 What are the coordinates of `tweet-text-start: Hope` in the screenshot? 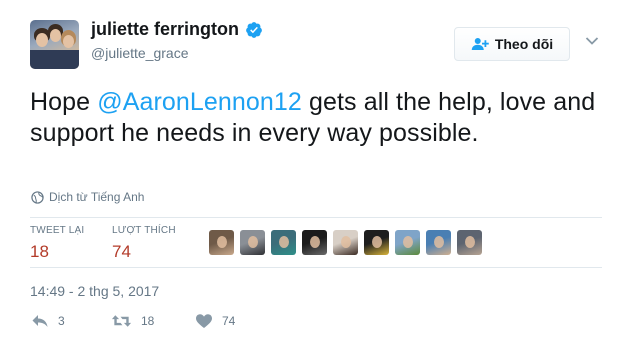 It's located at (64, 102).